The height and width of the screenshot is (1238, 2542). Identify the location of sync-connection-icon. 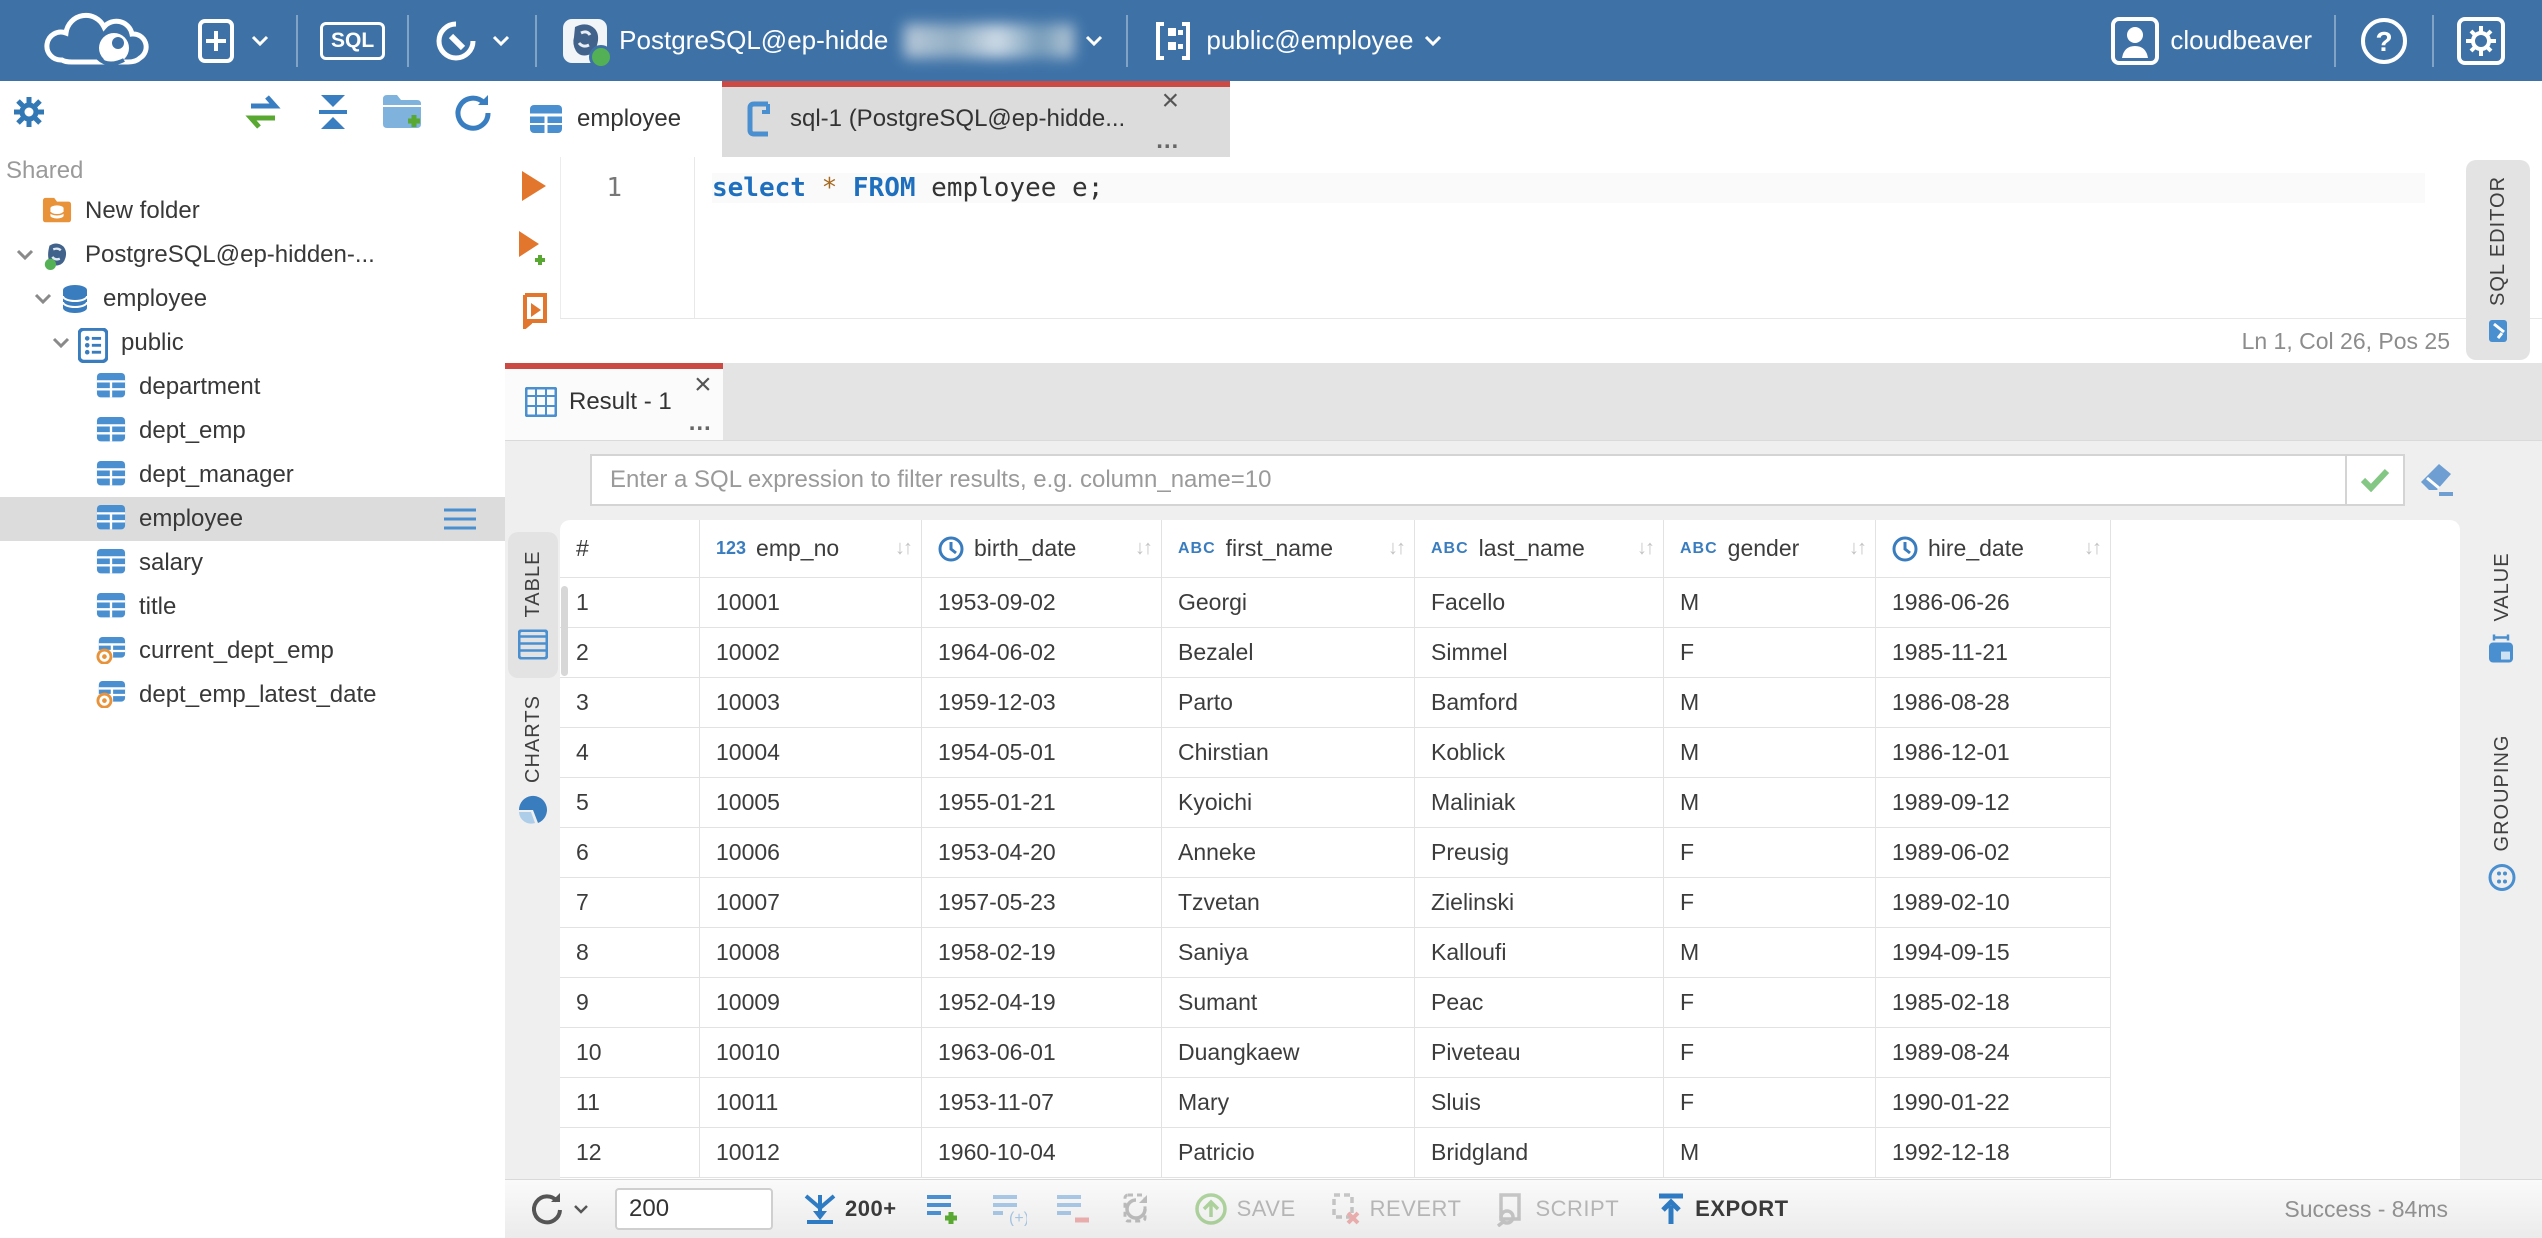
(263, 112).